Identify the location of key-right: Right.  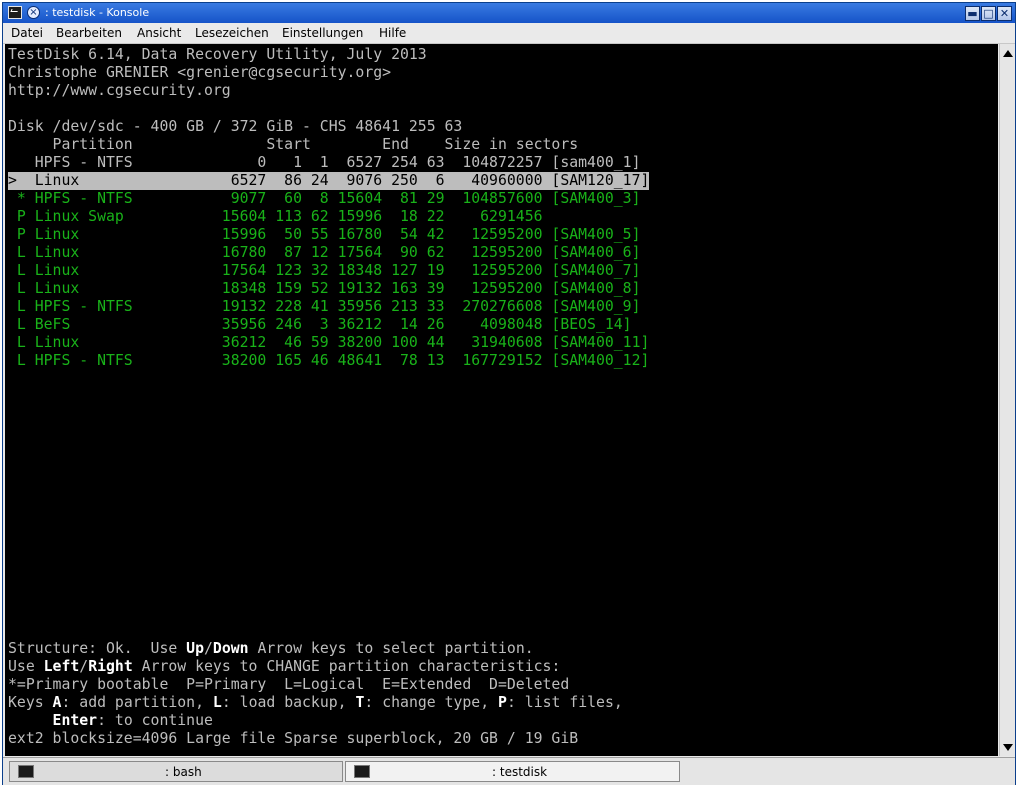
(110, 666).